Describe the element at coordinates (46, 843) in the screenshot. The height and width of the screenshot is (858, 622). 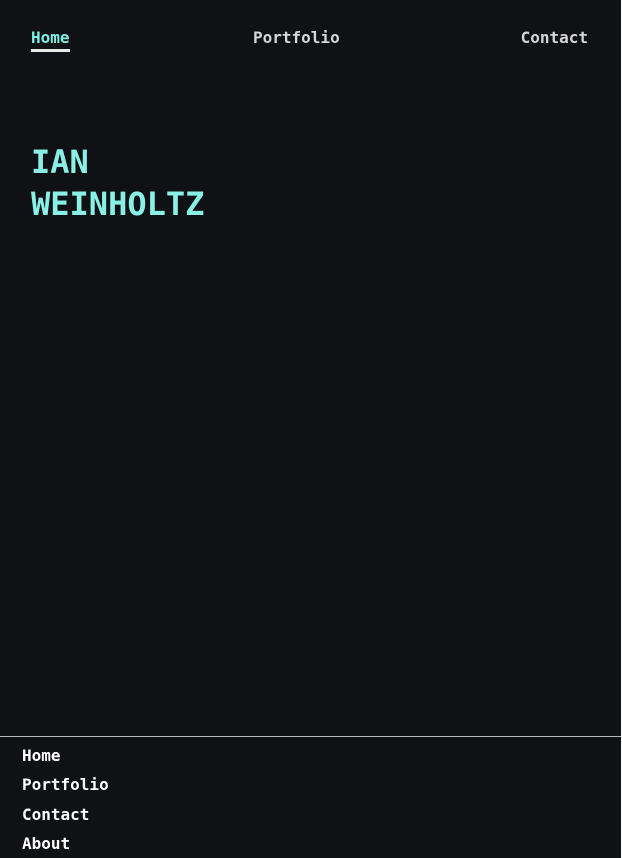
I see `footer-about-link: About` at that location.